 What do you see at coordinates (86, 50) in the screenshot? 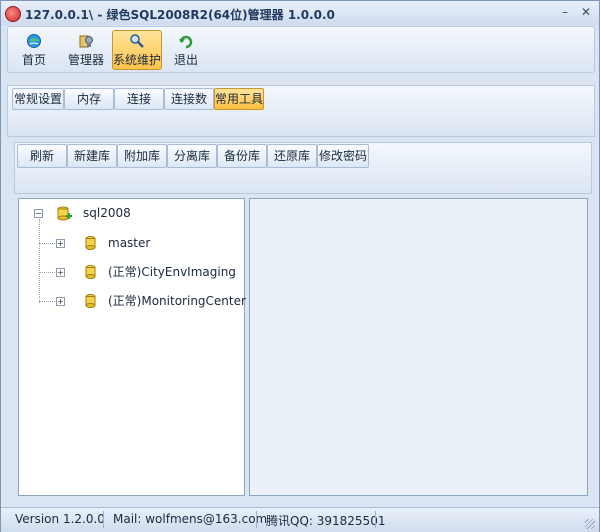
I see `manager-button: 管理器` at bounding box center [86, 50].